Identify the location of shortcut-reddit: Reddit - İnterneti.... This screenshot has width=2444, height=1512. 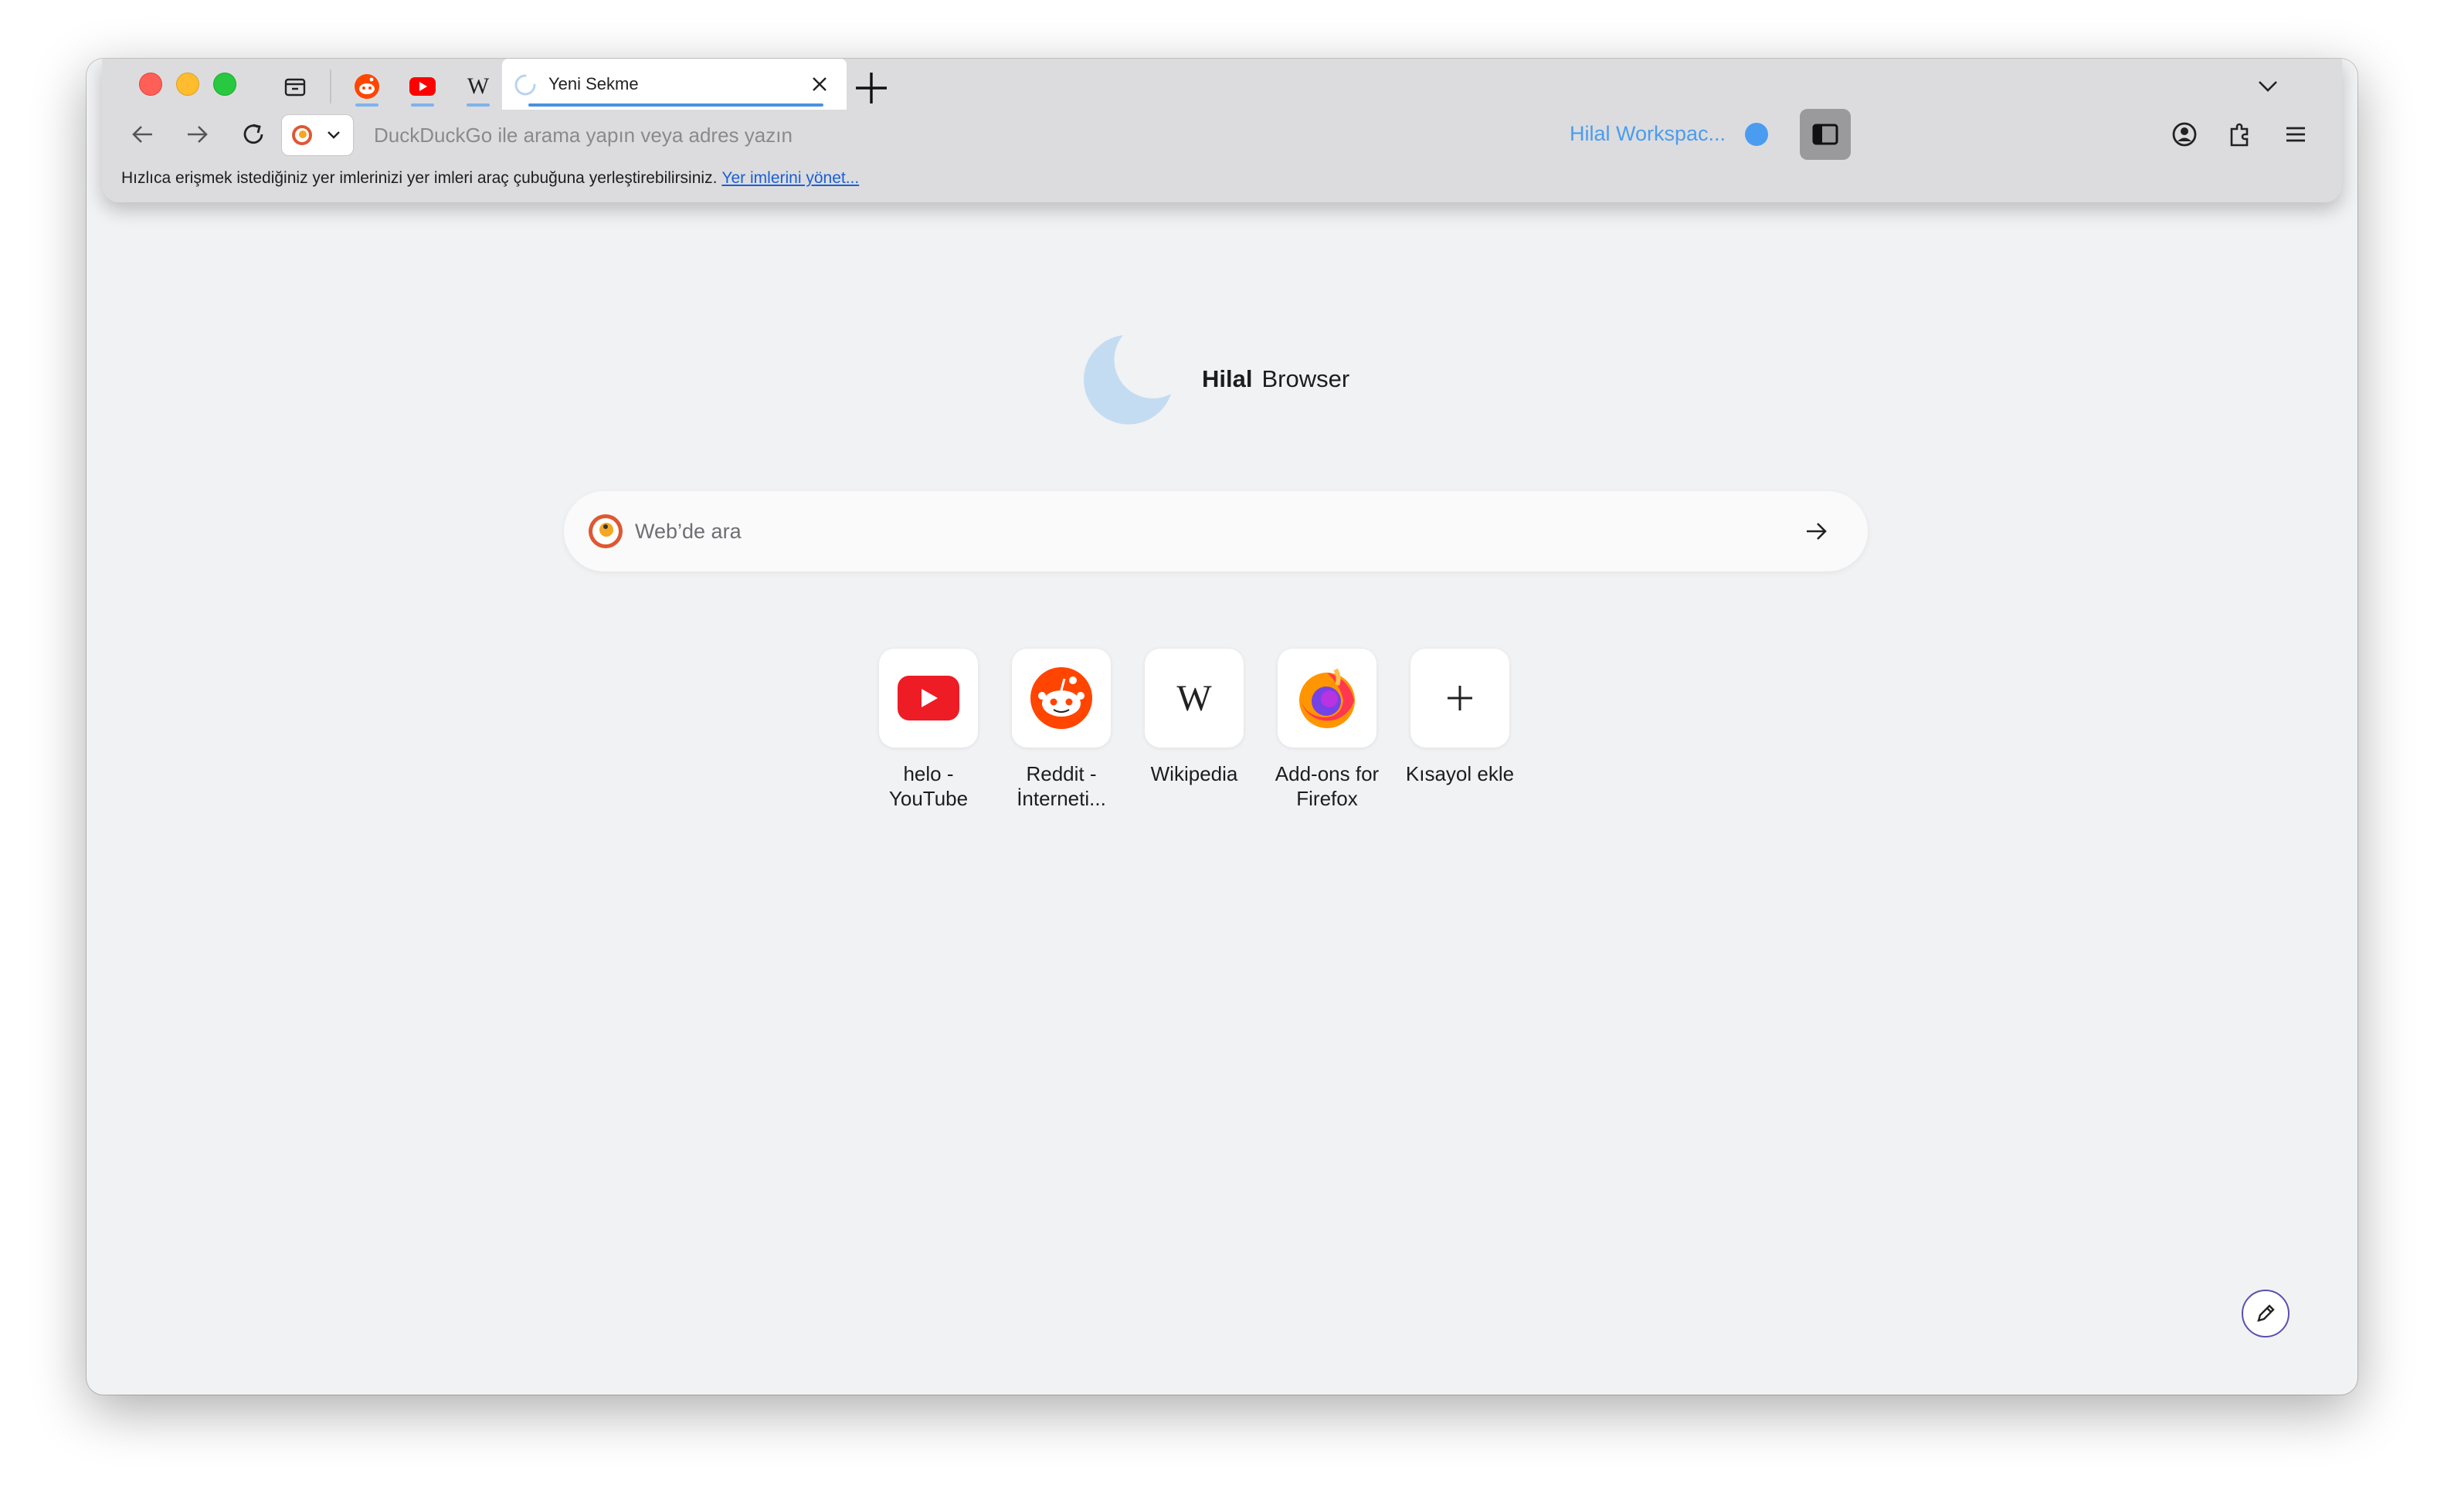
(1061, 730).